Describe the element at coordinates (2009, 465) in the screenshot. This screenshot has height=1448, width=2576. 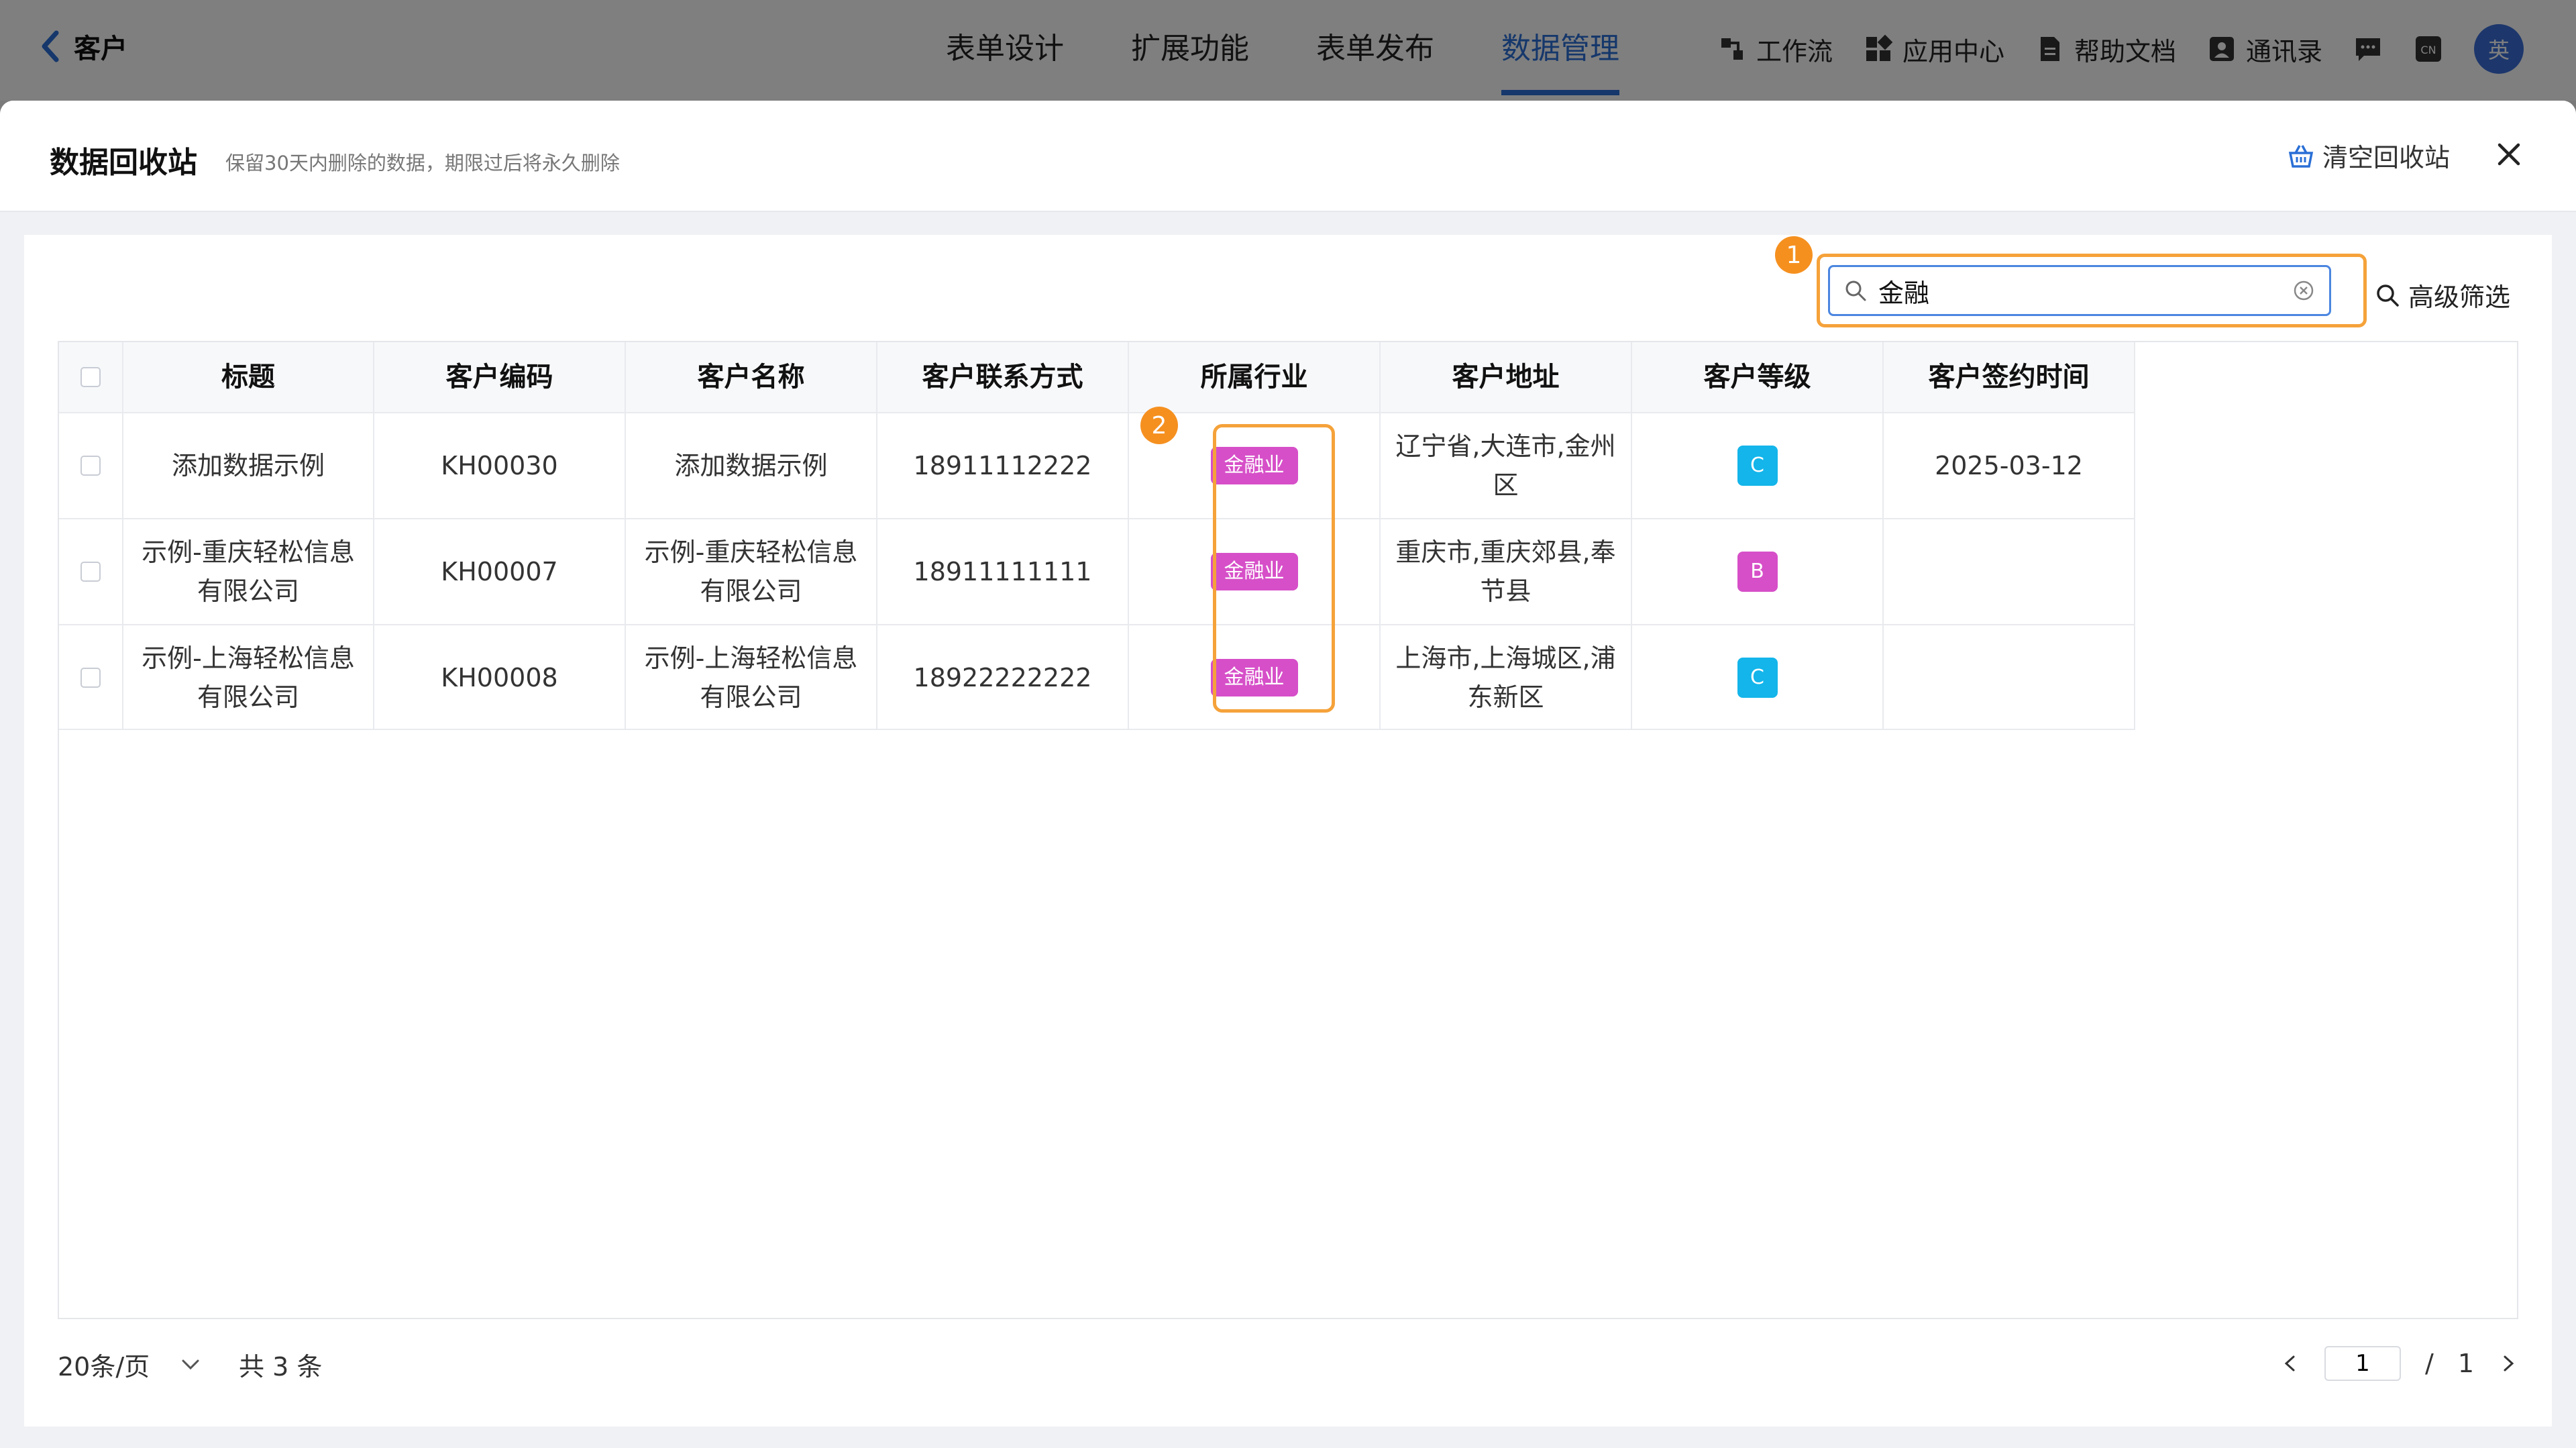
I see `cell-sign-date: 2025-03-12` at that location.